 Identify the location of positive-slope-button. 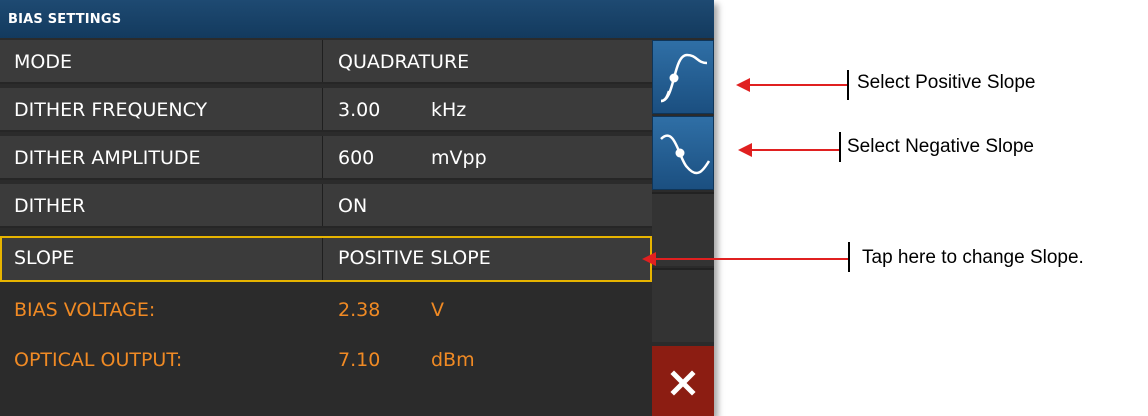
(683, 77).